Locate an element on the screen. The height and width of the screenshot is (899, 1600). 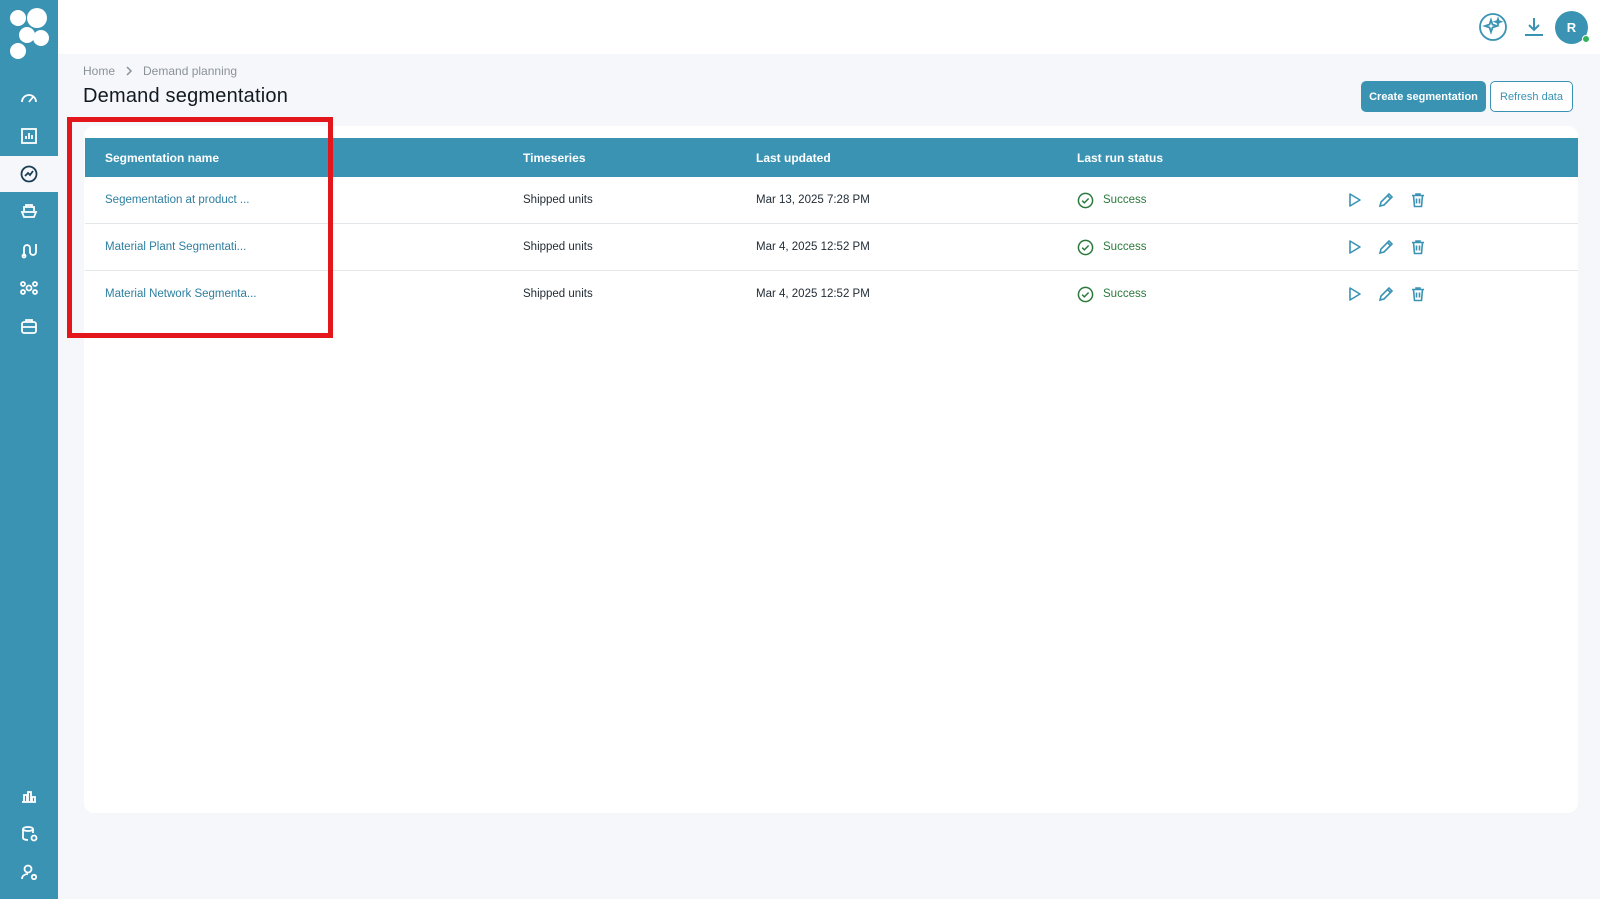
avatar-initial: R is located at coordinates (1571, 27).